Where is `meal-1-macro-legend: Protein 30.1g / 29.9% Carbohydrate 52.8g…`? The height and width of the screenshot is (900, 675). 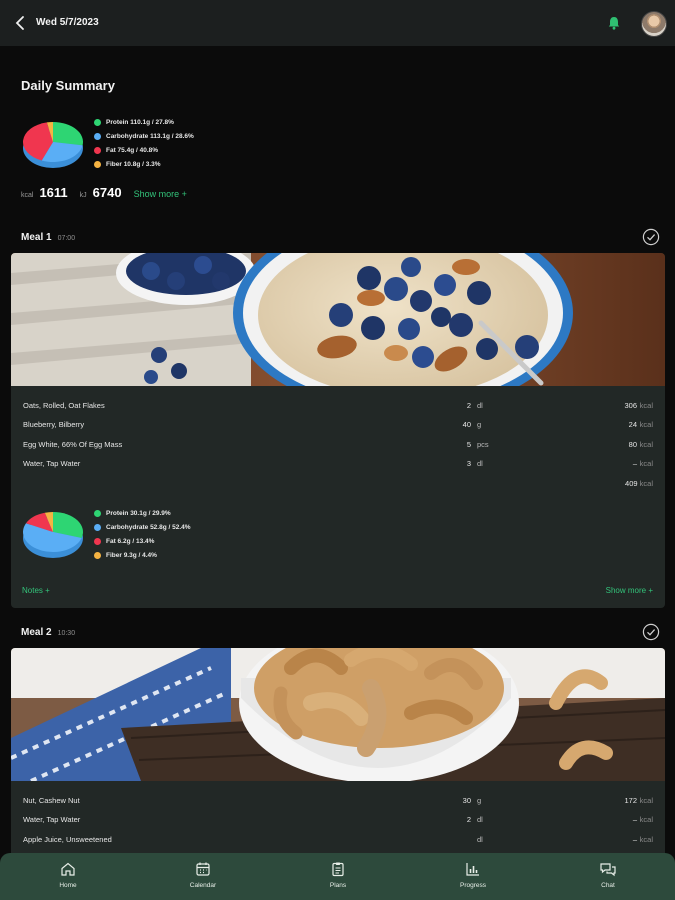 meal-1-macro-legend: Protein 30.1g / 29.9% Carbohydrate 52.8g… is located at coordinates (142, 534).